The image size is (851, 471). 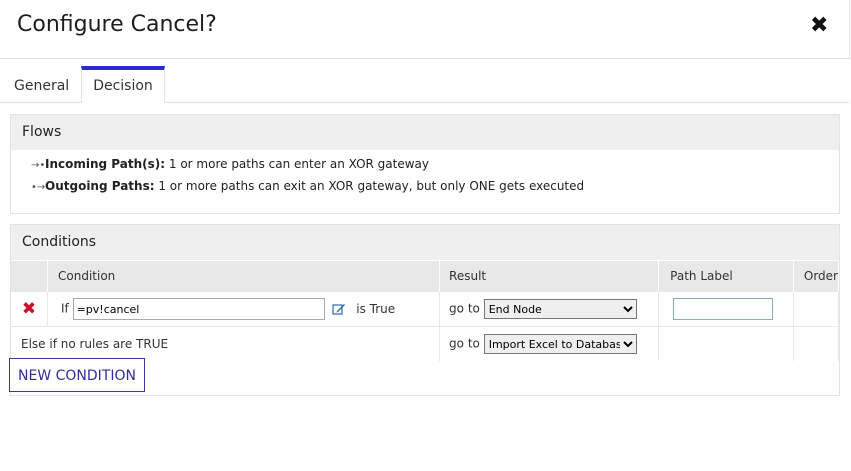 I want to click on col-order: Order, so click(x=816, y=276).